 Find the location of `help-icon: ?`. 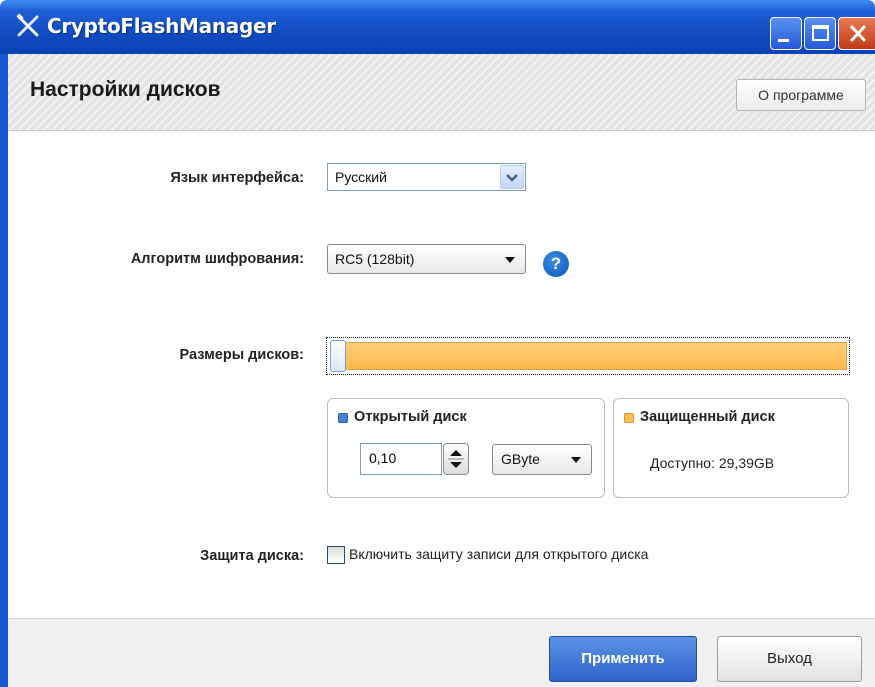

help-icon: ? is located at coordinates (556, 264).